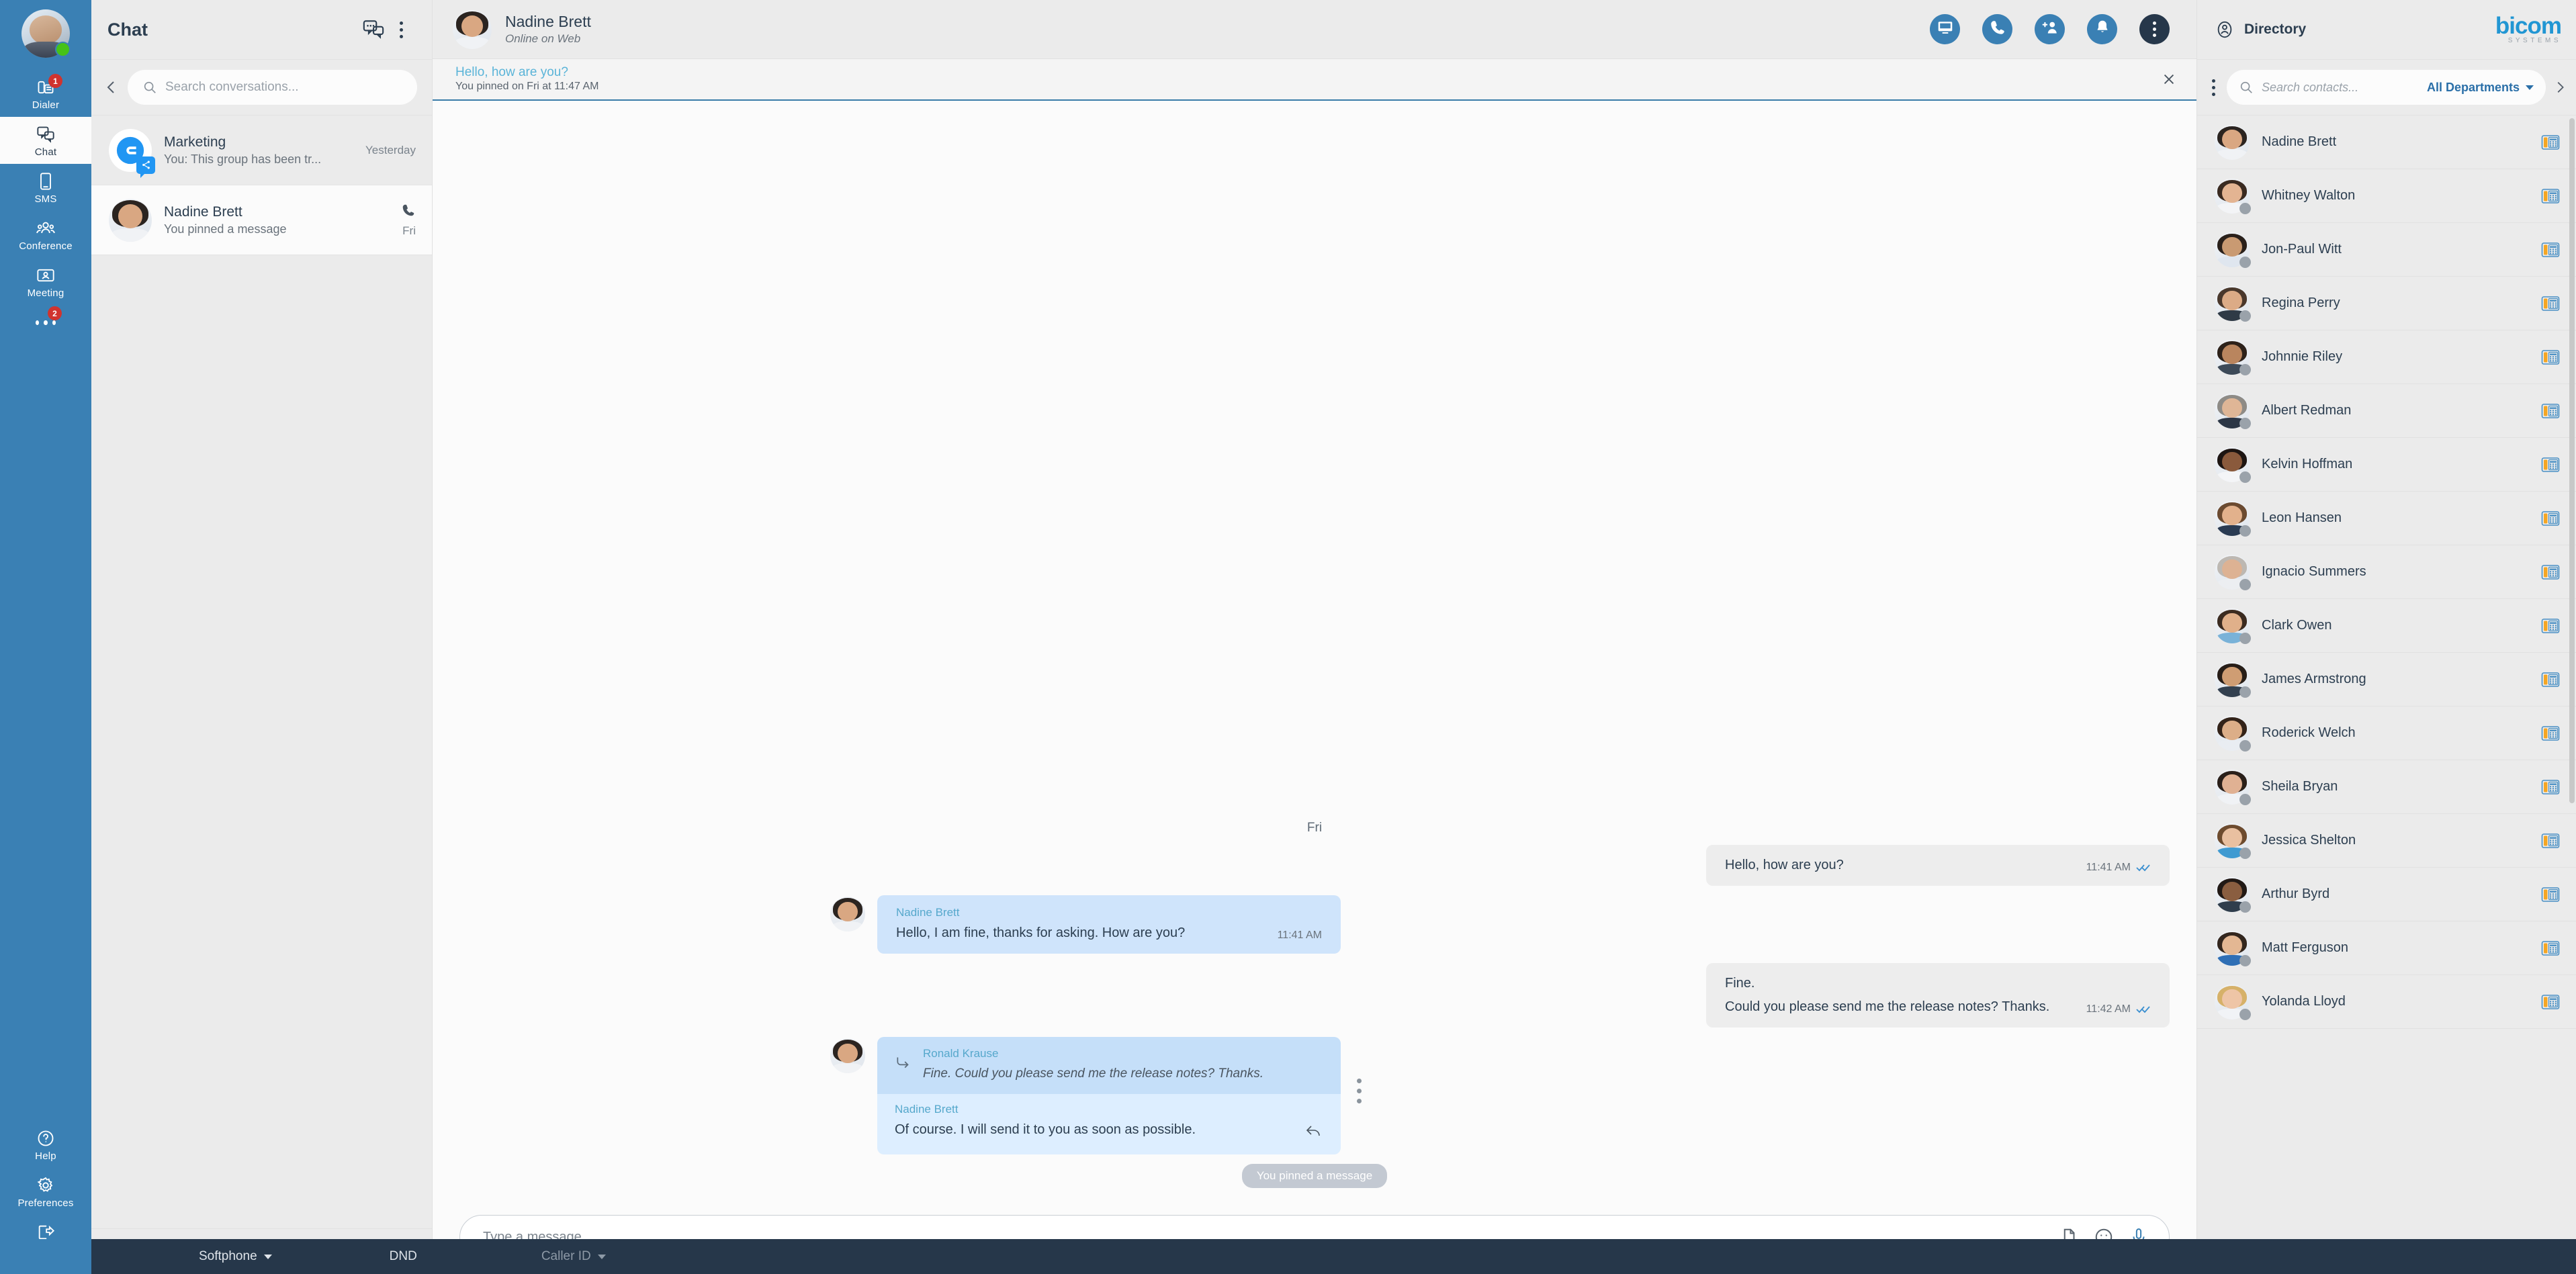 The height and width of the screenshot is (1274, 2576). What do you see at coordinates (847, 914) in the screenshot?
I see `contact-photo` at bounding box center [847, 914].